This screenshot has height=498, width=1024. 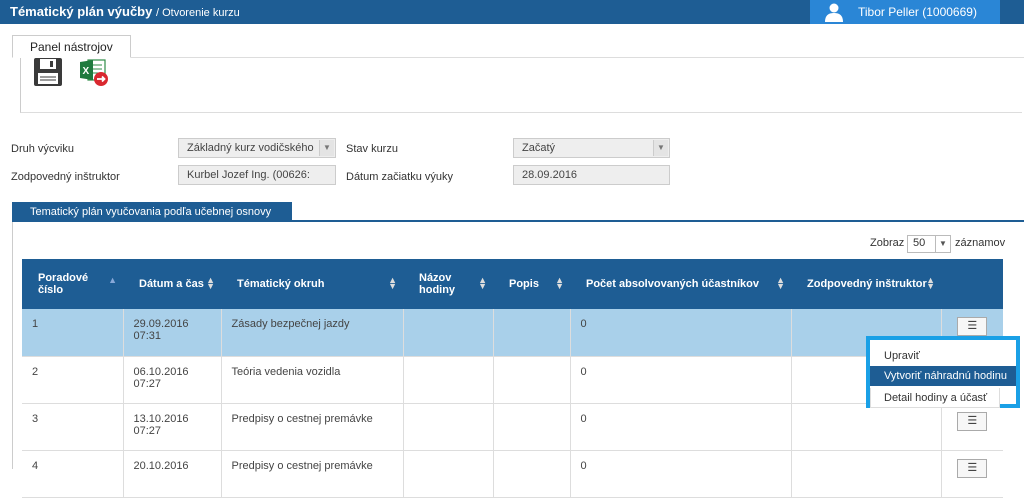 I want to click on column-header-okruh: Tématický okruh ▲ ▼, so click(x=312, y=284).